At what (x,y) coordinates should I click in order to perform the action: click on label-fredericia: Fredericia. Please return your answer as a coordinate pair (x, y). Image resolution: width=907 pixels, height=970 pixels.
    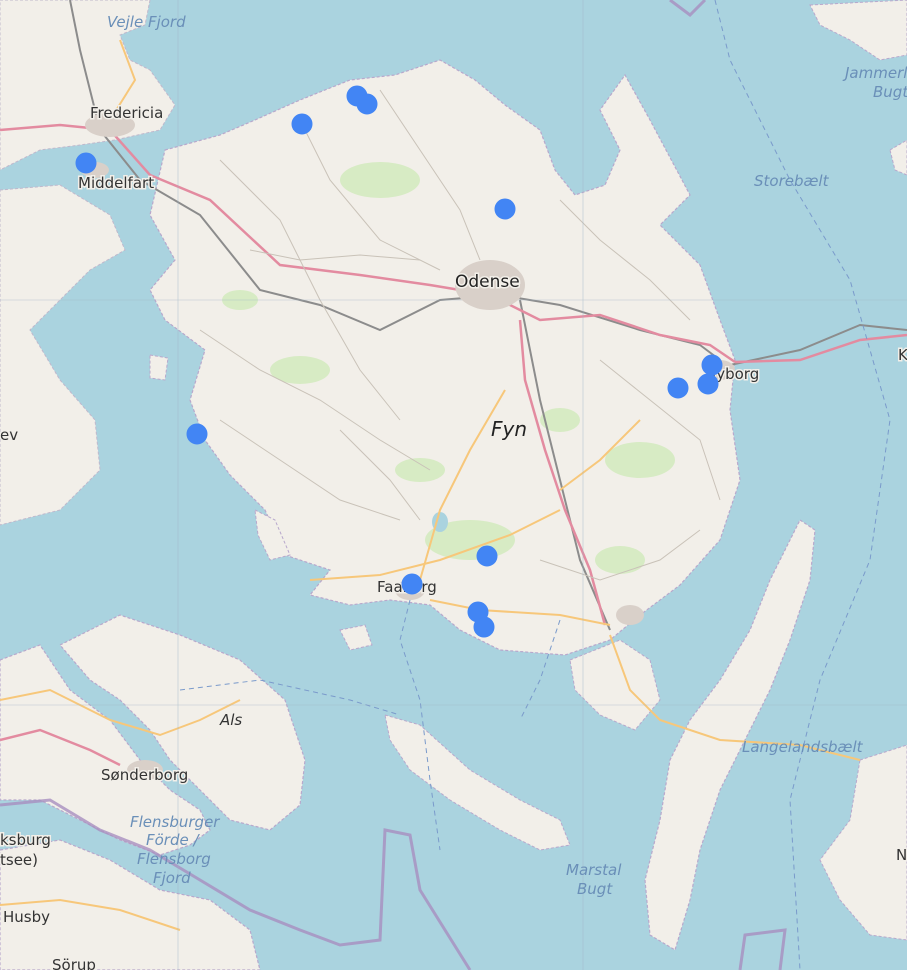
    Looking at the image, I should click on (126, 113).